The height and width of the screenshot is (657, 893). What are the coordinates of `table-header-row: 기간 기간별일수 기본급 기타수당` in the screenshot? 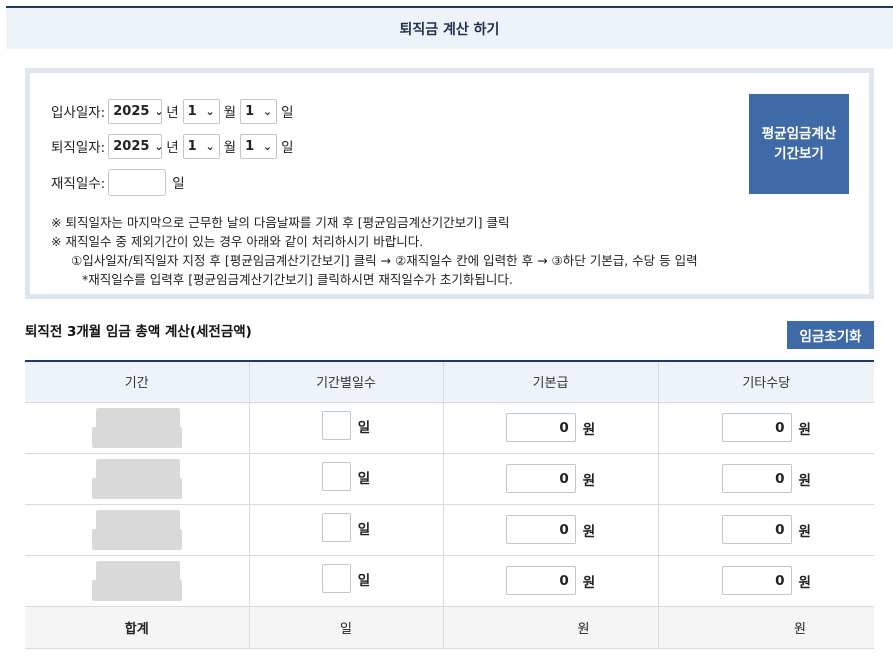 It's located at (449, 382).